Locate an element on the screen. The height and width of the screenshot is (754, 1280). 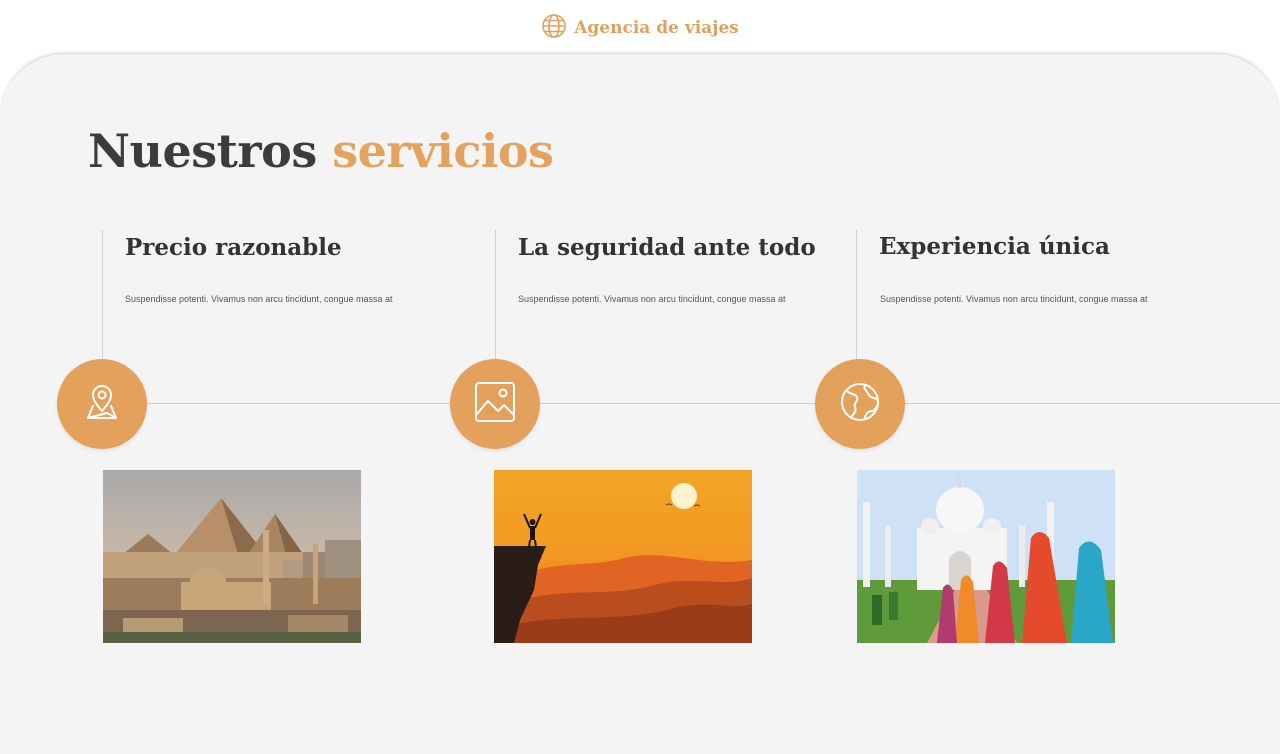
page-title: Nuestros servicios is located at coordinates (321, 151).